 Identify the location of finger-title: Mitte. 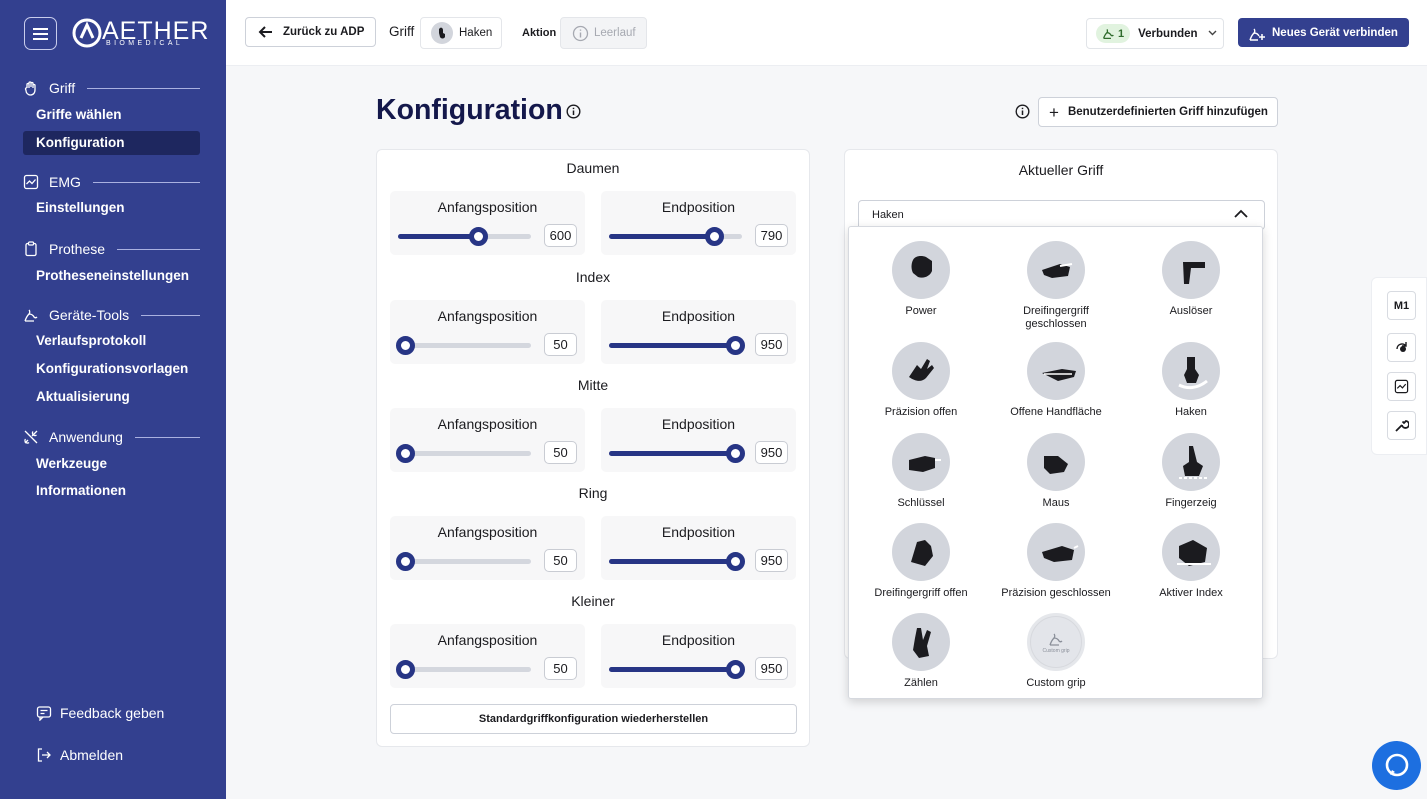
(593, 385).